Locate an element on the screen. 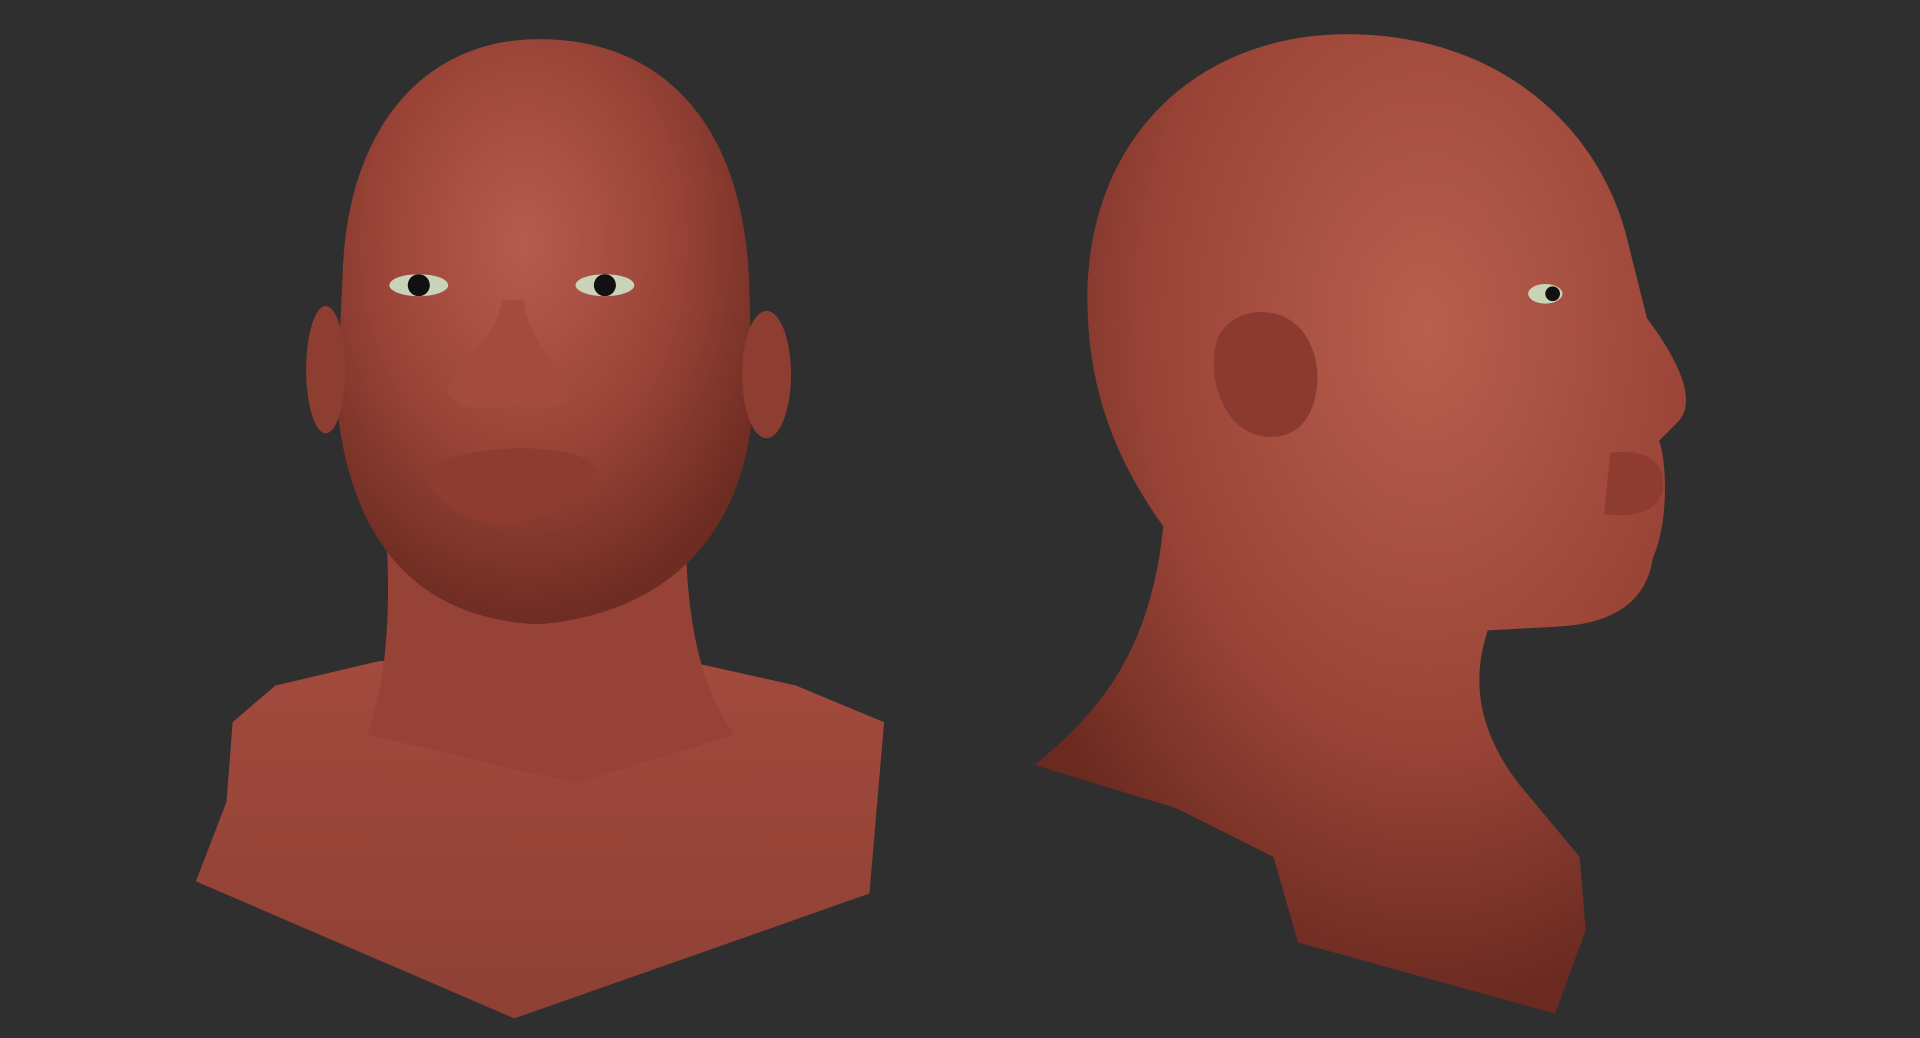 The width and height of the screenshot is (1920, 1038). ear-left is located at coordinates (326, 370).